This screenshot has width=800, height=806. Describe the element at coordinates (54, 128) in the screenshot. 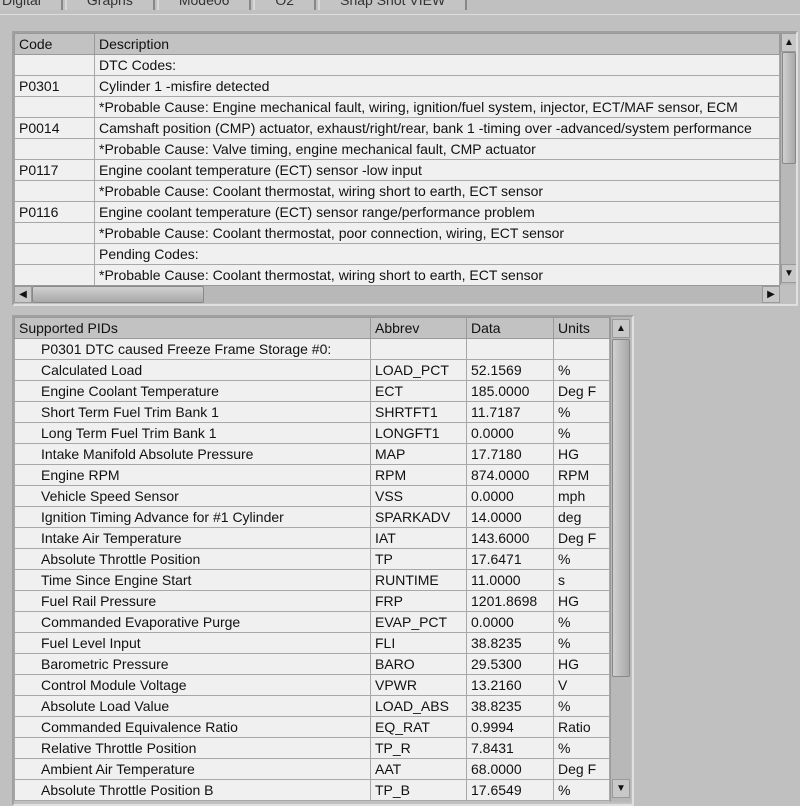

I see `table-cell: P0014` at that location.